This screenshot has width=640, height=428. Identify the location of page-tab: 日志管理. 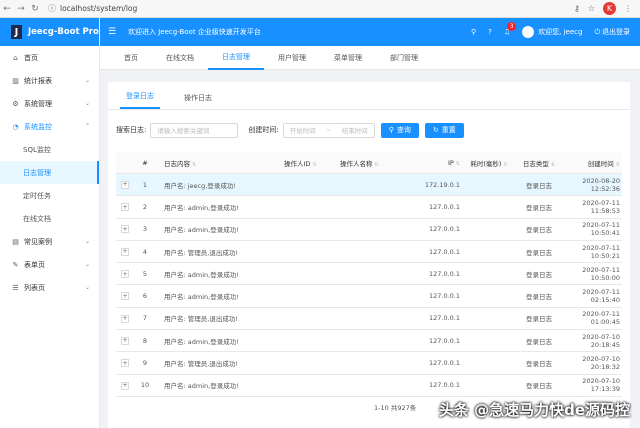
(236, 58).